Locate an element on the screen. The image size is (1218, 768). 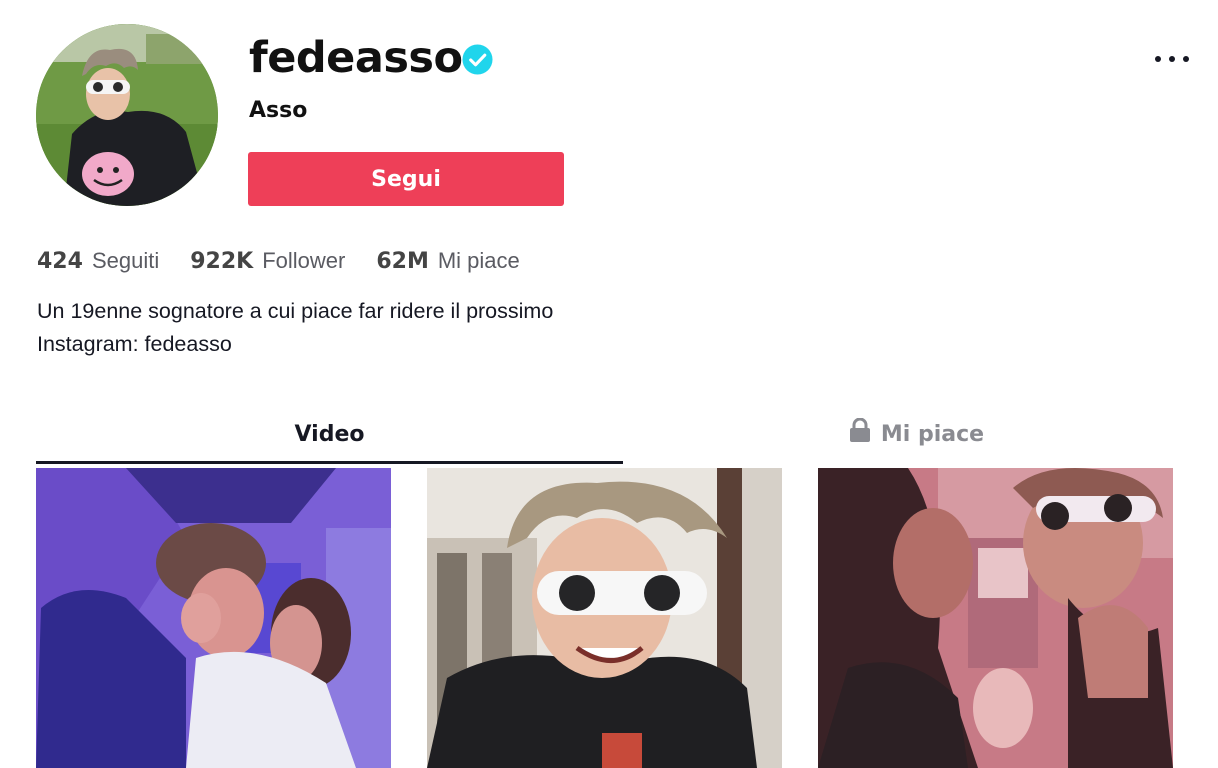
tab-videos: Video is located at coordinates (329, 436).